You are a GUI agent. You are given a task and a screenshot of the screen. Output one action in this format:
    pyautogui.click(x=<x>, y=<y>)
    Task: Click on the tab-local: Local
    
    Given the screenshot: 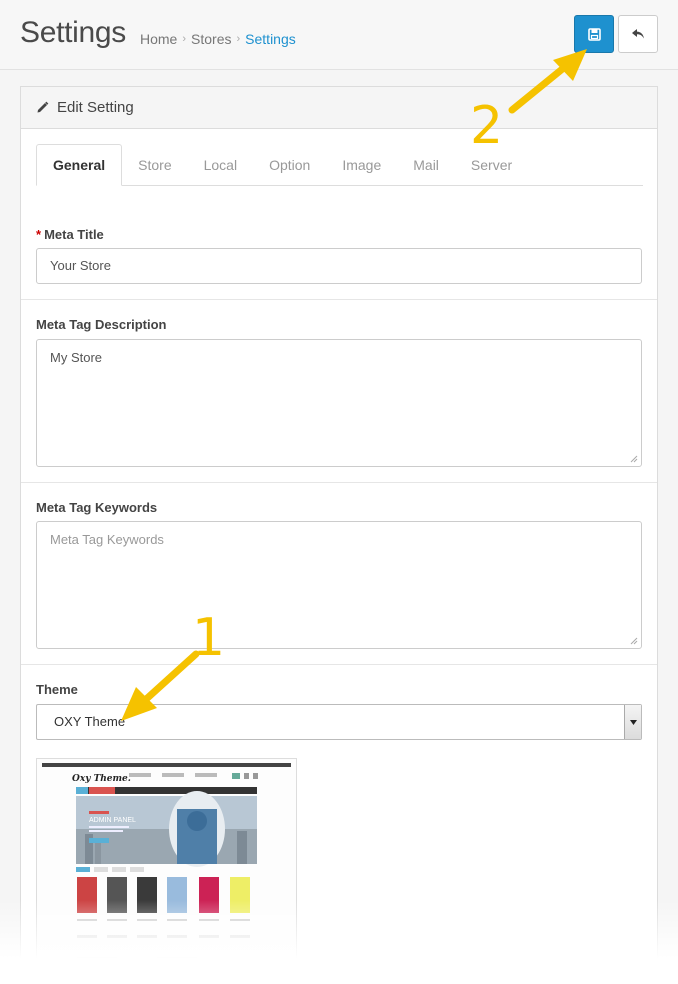 What is the action you would take?
    pyautogui.click(x=220, y=165)
    